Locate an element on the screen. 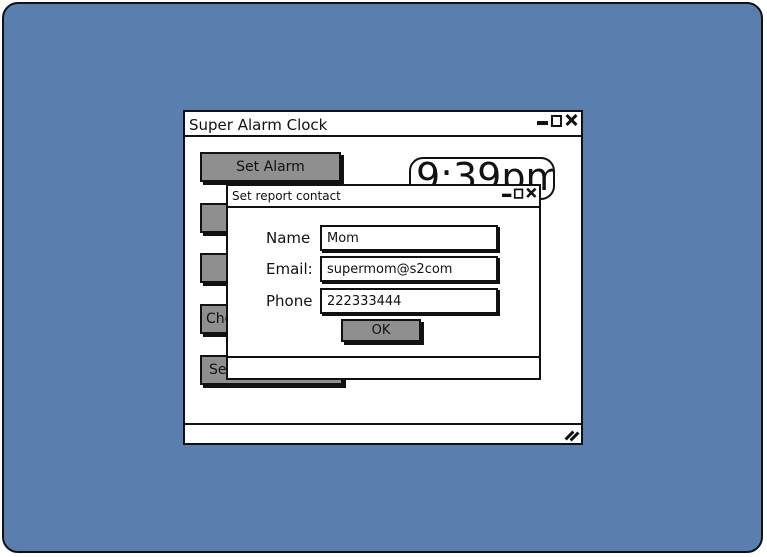 The image size is (767, 557). ok-button-label: OK is located at coordinates (381, 330).